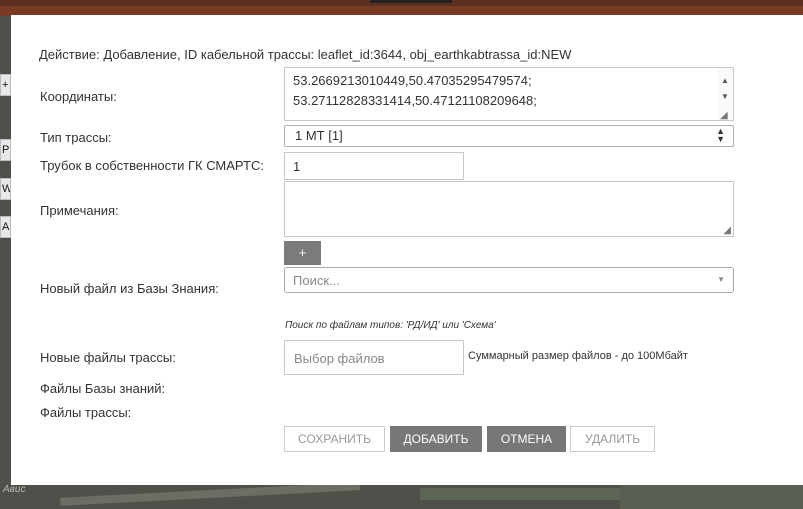 The width and height of the screenshot is (803, 509). Describe the element at coordinates (14, 489) in the screenshot. I see `map-place-label: Авис` at that location.